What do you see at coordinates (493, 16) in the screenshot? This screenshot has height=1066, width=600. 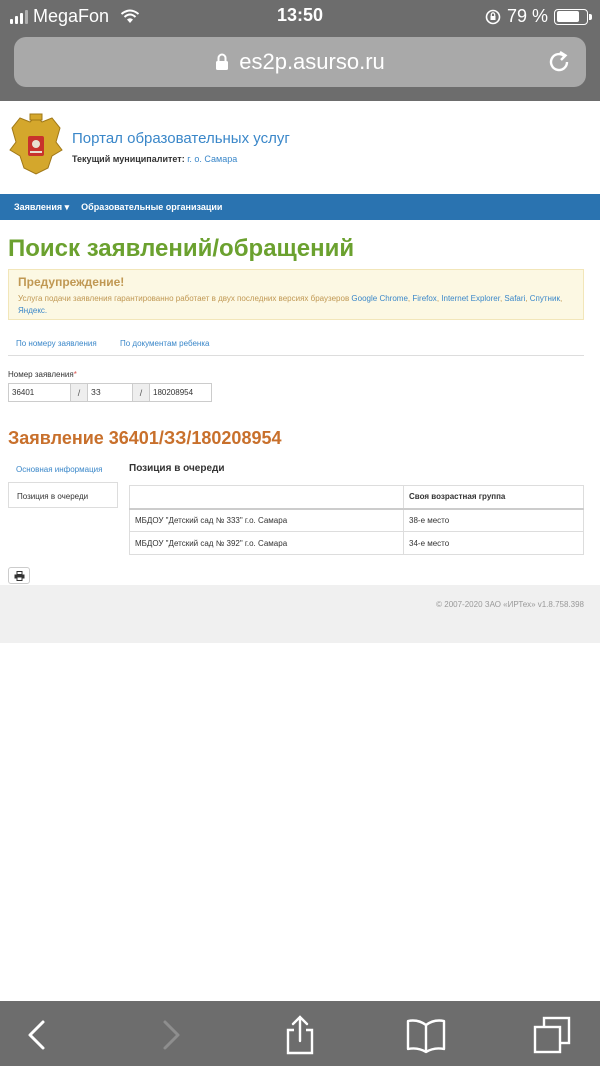 I see `rotation-lock-icon` at bounding box center [493, 16].